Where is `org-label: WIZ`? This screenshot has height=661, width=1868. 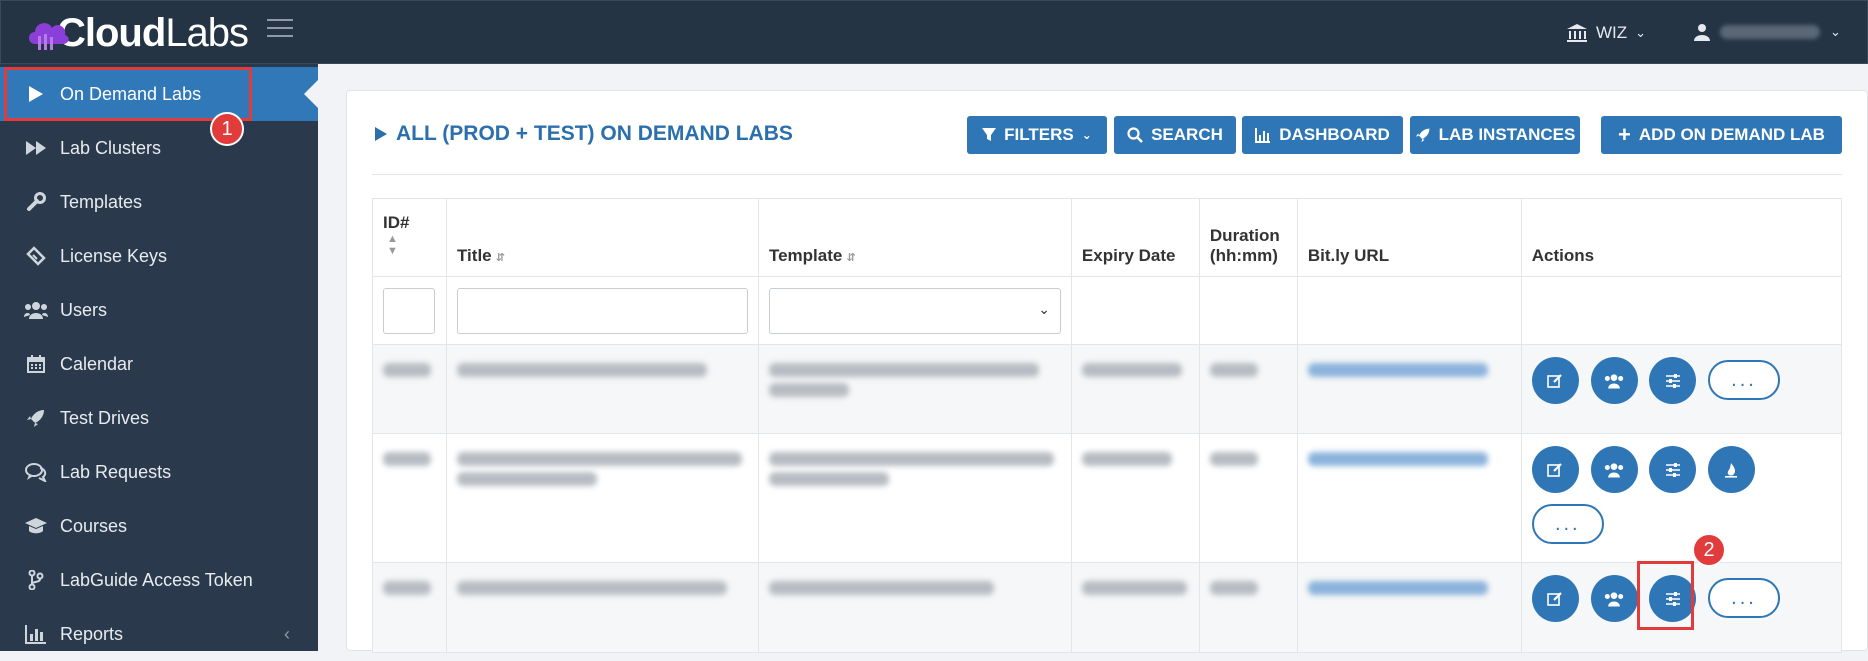 org-label: WIZ is located at coordinates (1612, 32).